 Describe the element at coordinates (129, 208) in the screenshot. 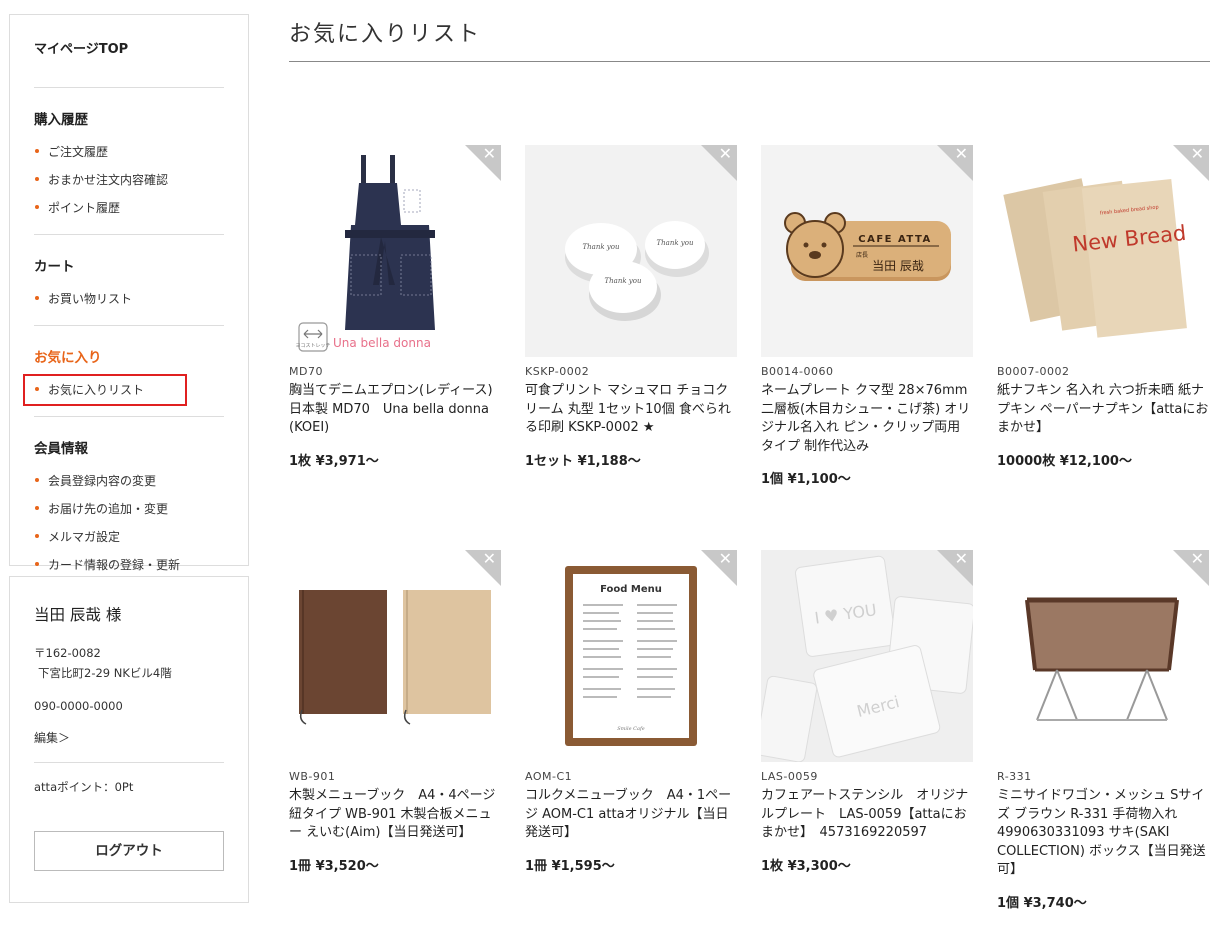

I see `menu-item-point-history: ポイント履歴` at that location.